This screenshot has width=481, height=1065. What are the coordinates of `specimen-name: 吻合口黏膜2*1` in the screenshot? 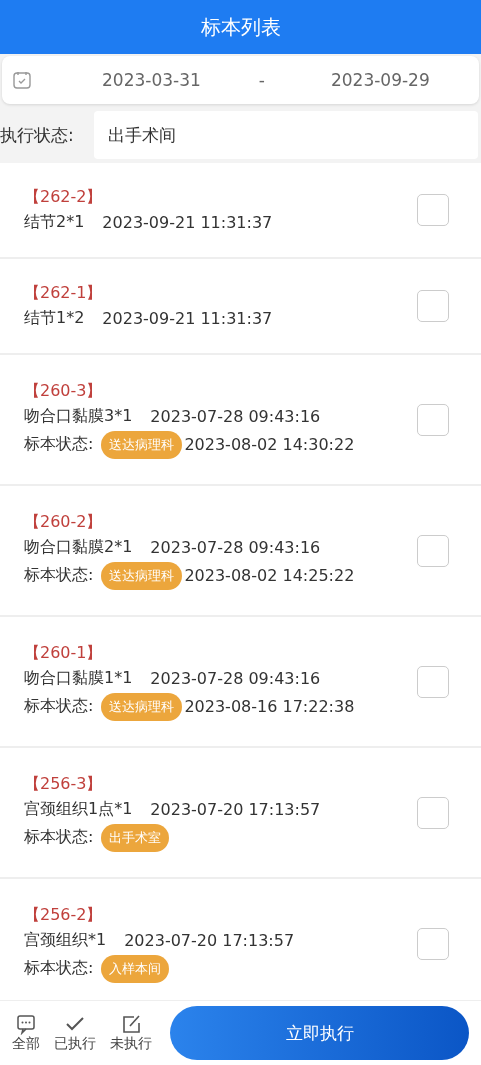 It's located at (78, 547).